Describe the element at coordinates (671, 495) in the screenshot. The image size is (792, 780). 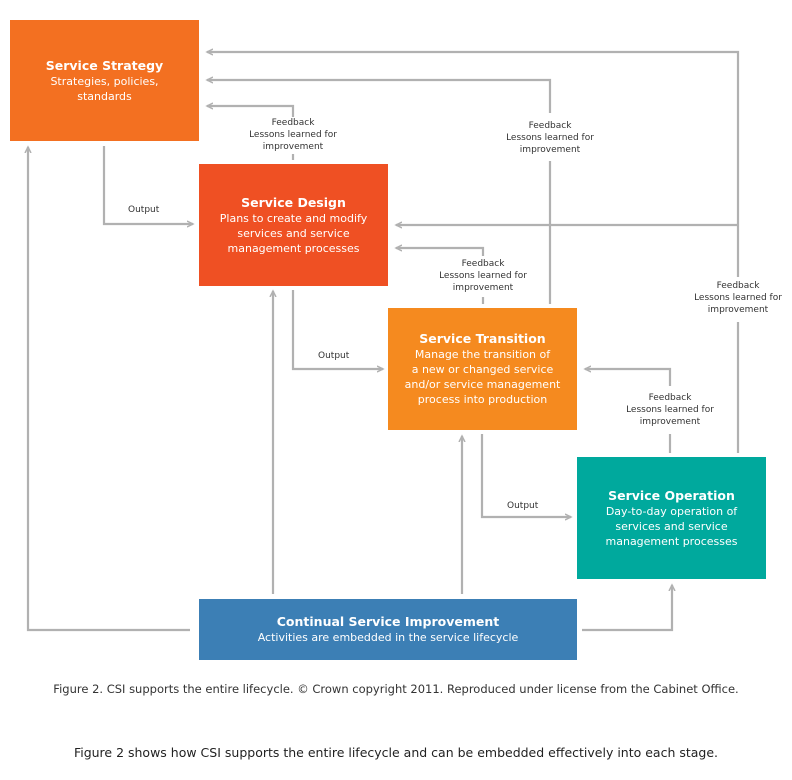
I see `box-title: Service Operation` at that location.